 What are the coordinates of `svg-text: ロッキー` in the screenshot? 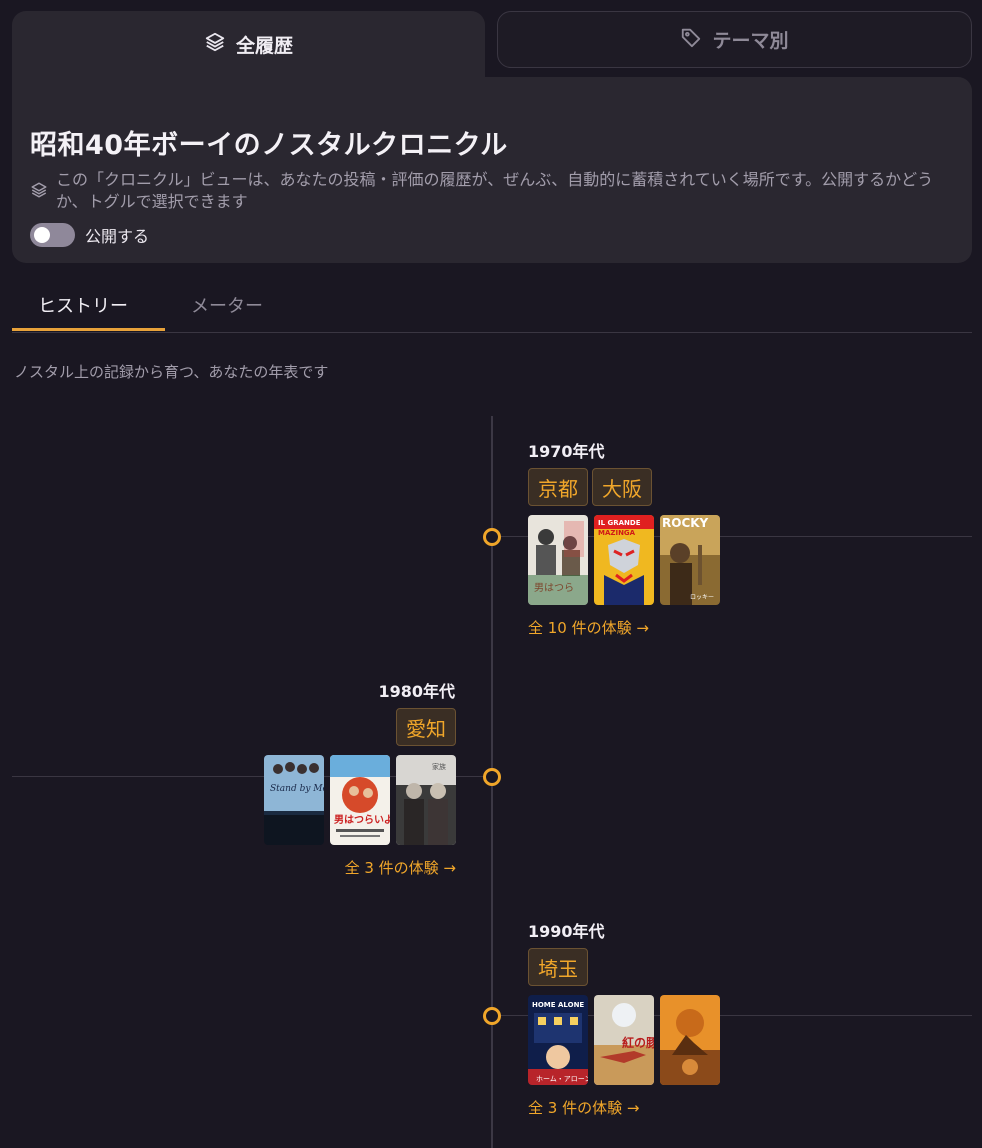 It's located at (702, 597).